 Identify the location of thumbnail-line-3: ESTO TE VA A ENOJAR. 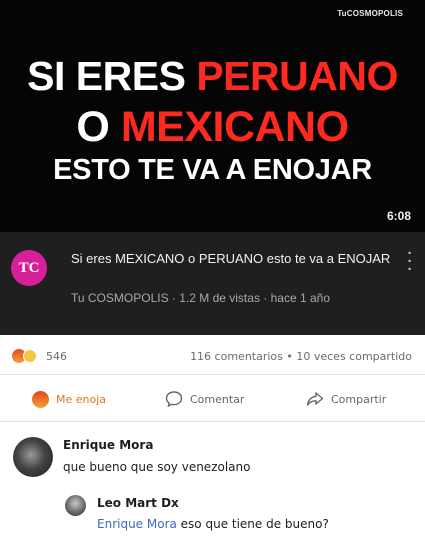
(212, 170).